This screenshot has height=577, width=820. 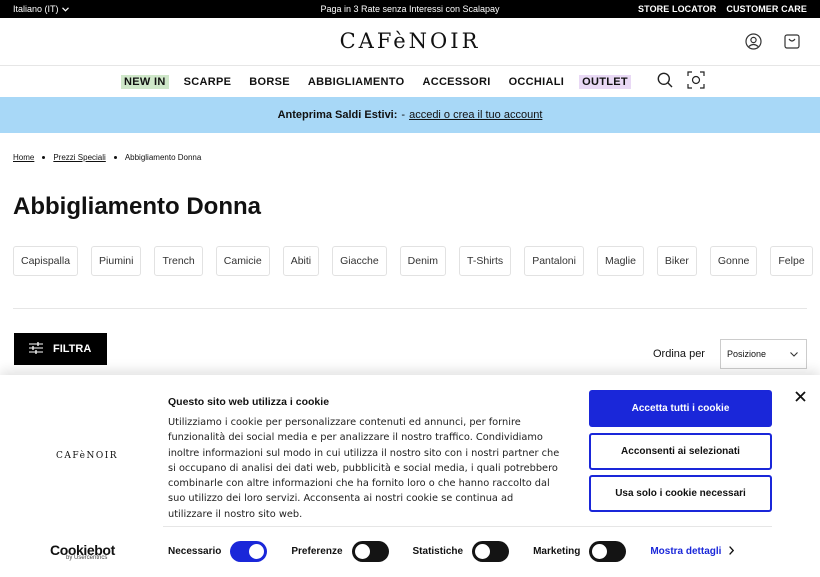 What do you see at coordinates (23, 157) in the screenshot?
I see `breadcrumb-home: Home` at bounding box center [23, 157].